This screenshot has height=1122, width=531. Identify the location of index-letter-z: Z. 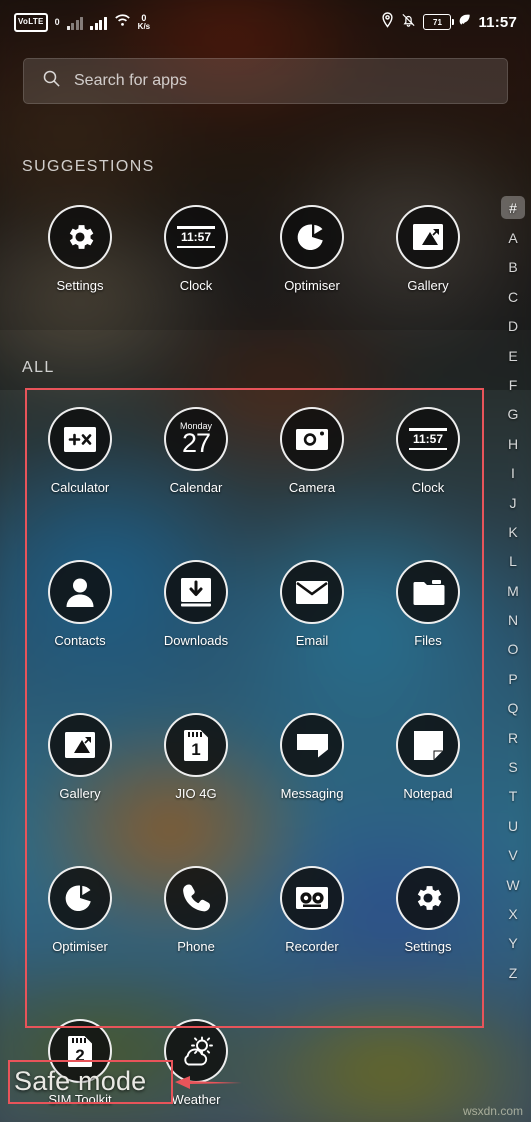
(513, 973).